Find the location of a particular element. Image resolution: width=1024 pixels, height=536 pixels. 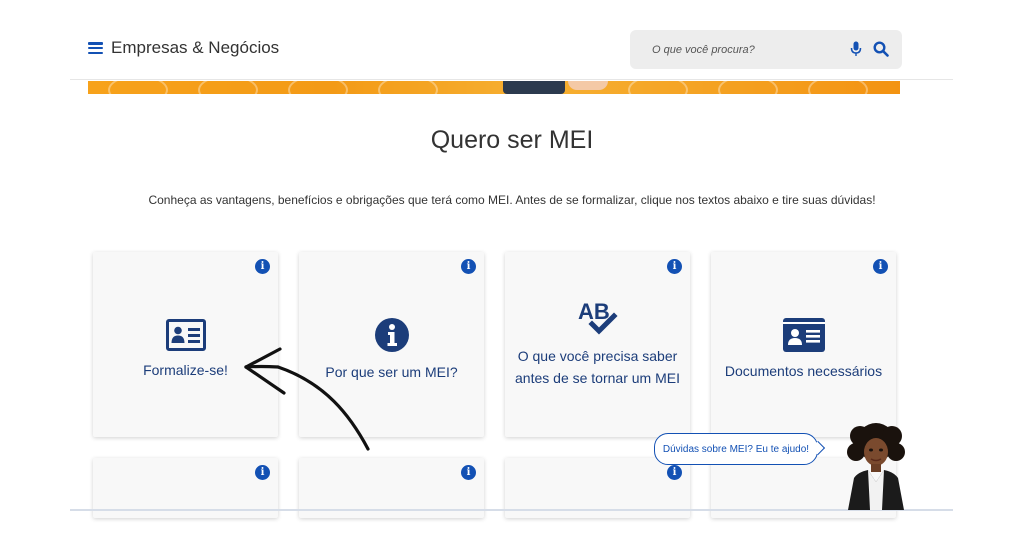

id-card-icon is located at coordinates (185, 334).